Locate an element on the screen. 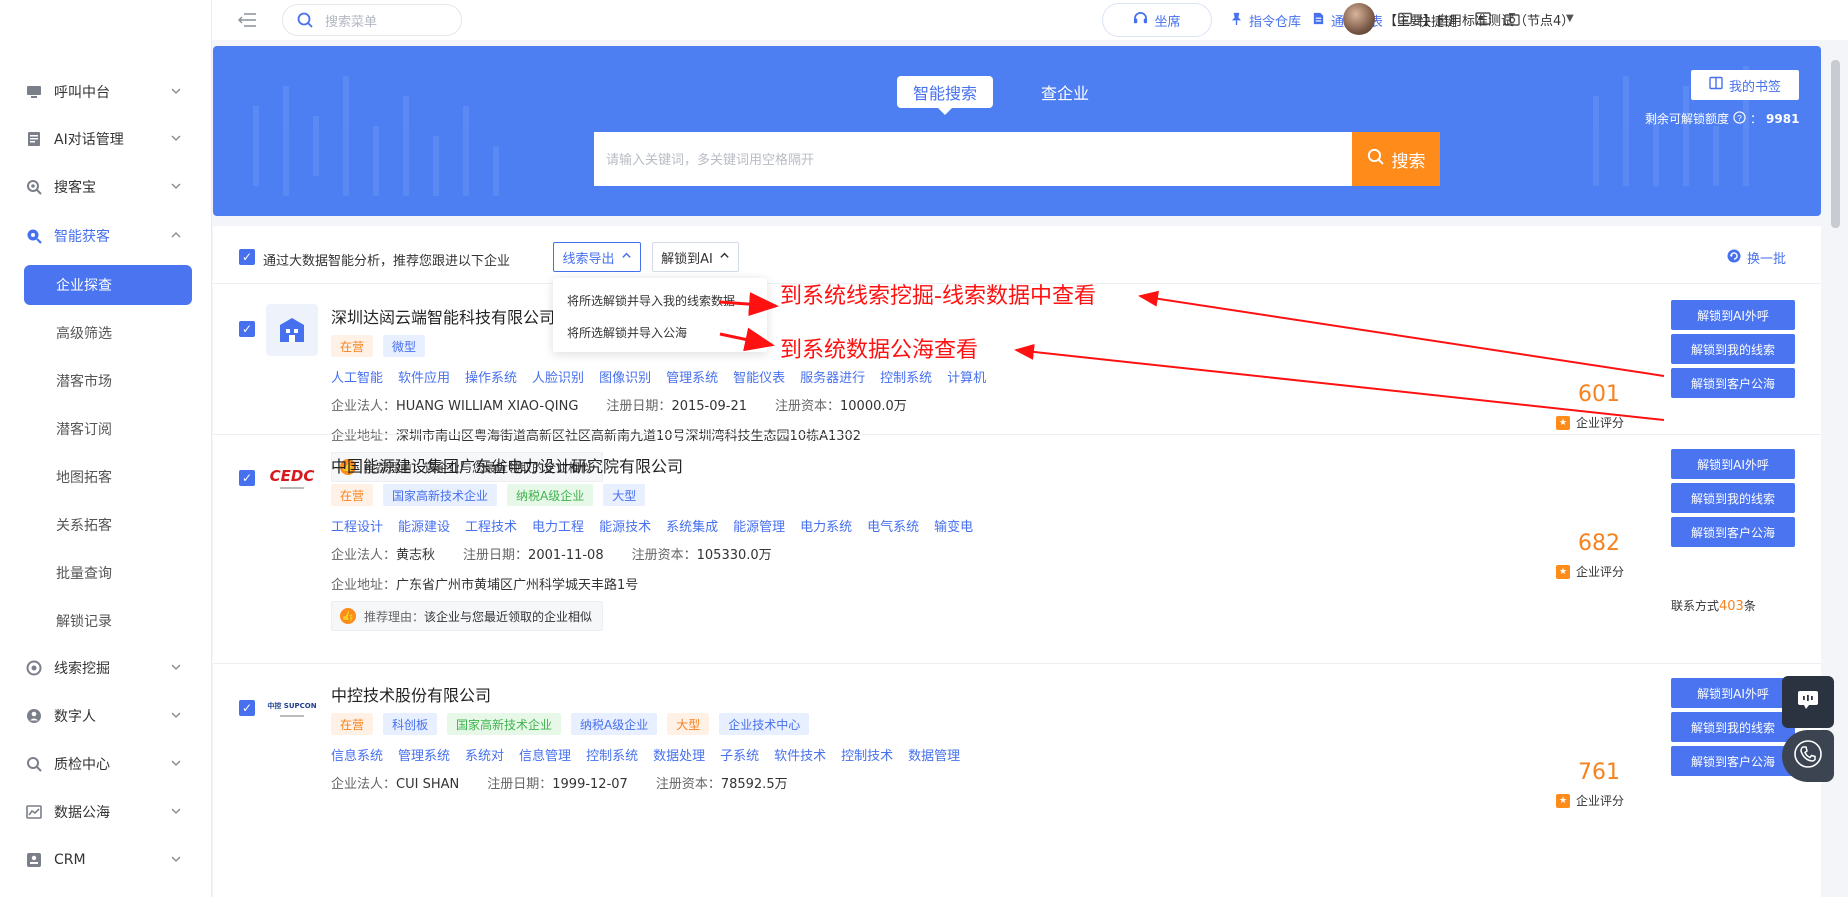  sidebar-item-qc-center: 质检中心 is located at coordinates (106, 764).